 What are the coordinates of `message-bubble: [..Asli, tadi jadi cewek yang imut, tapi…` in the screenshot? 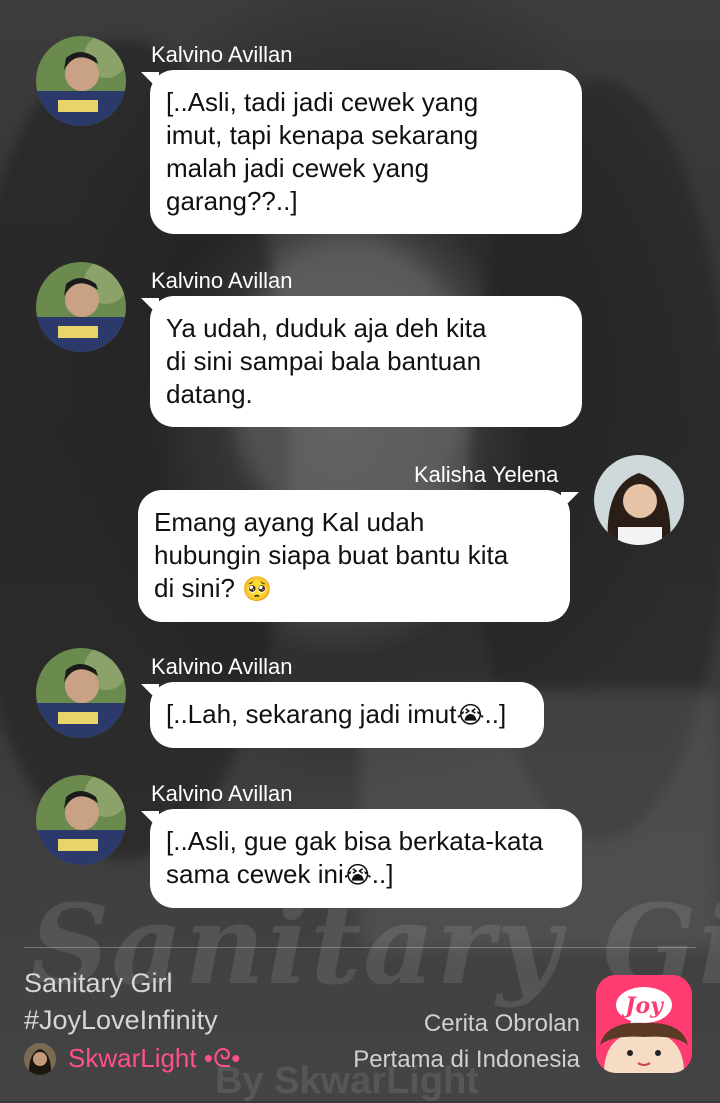 It's located at (366, 152).